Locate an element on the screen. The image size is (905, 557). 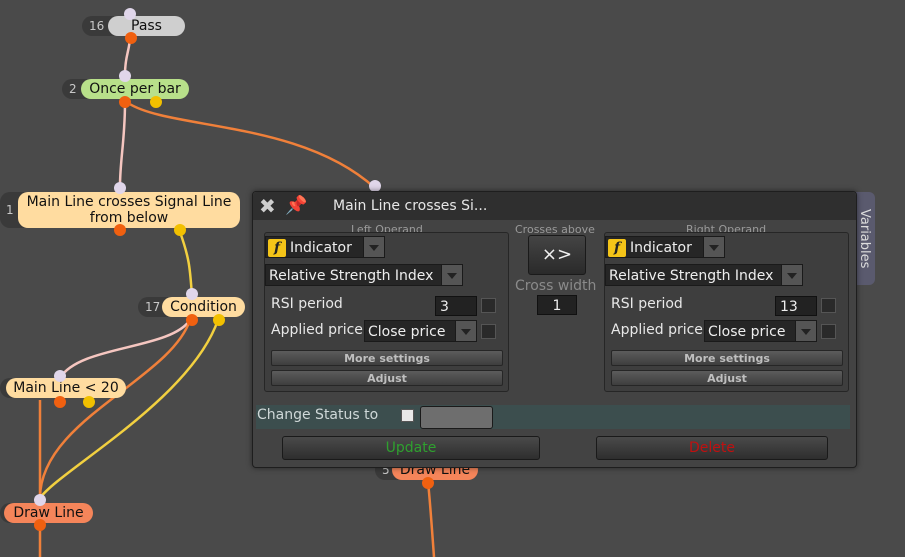
node-label: Once per bar is located at coordinates (135, 89).